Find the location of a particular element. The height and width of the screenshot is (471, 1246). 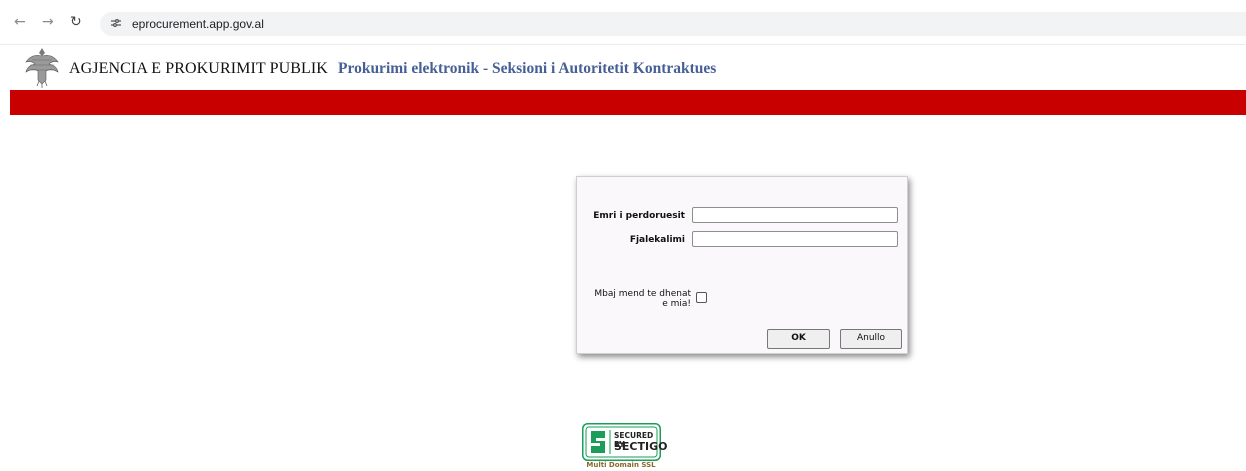

remember-me-checkbox is located at coordinates (701, 297).